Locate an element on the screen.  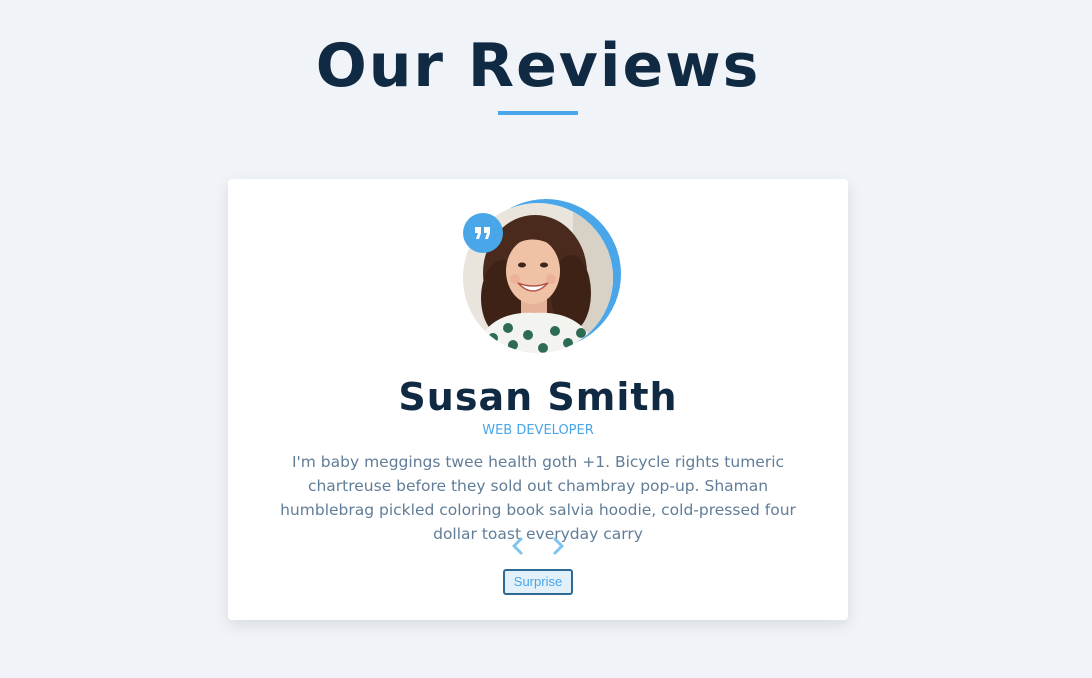
page-header: Our Reviews is located at coordinates (538, 71).